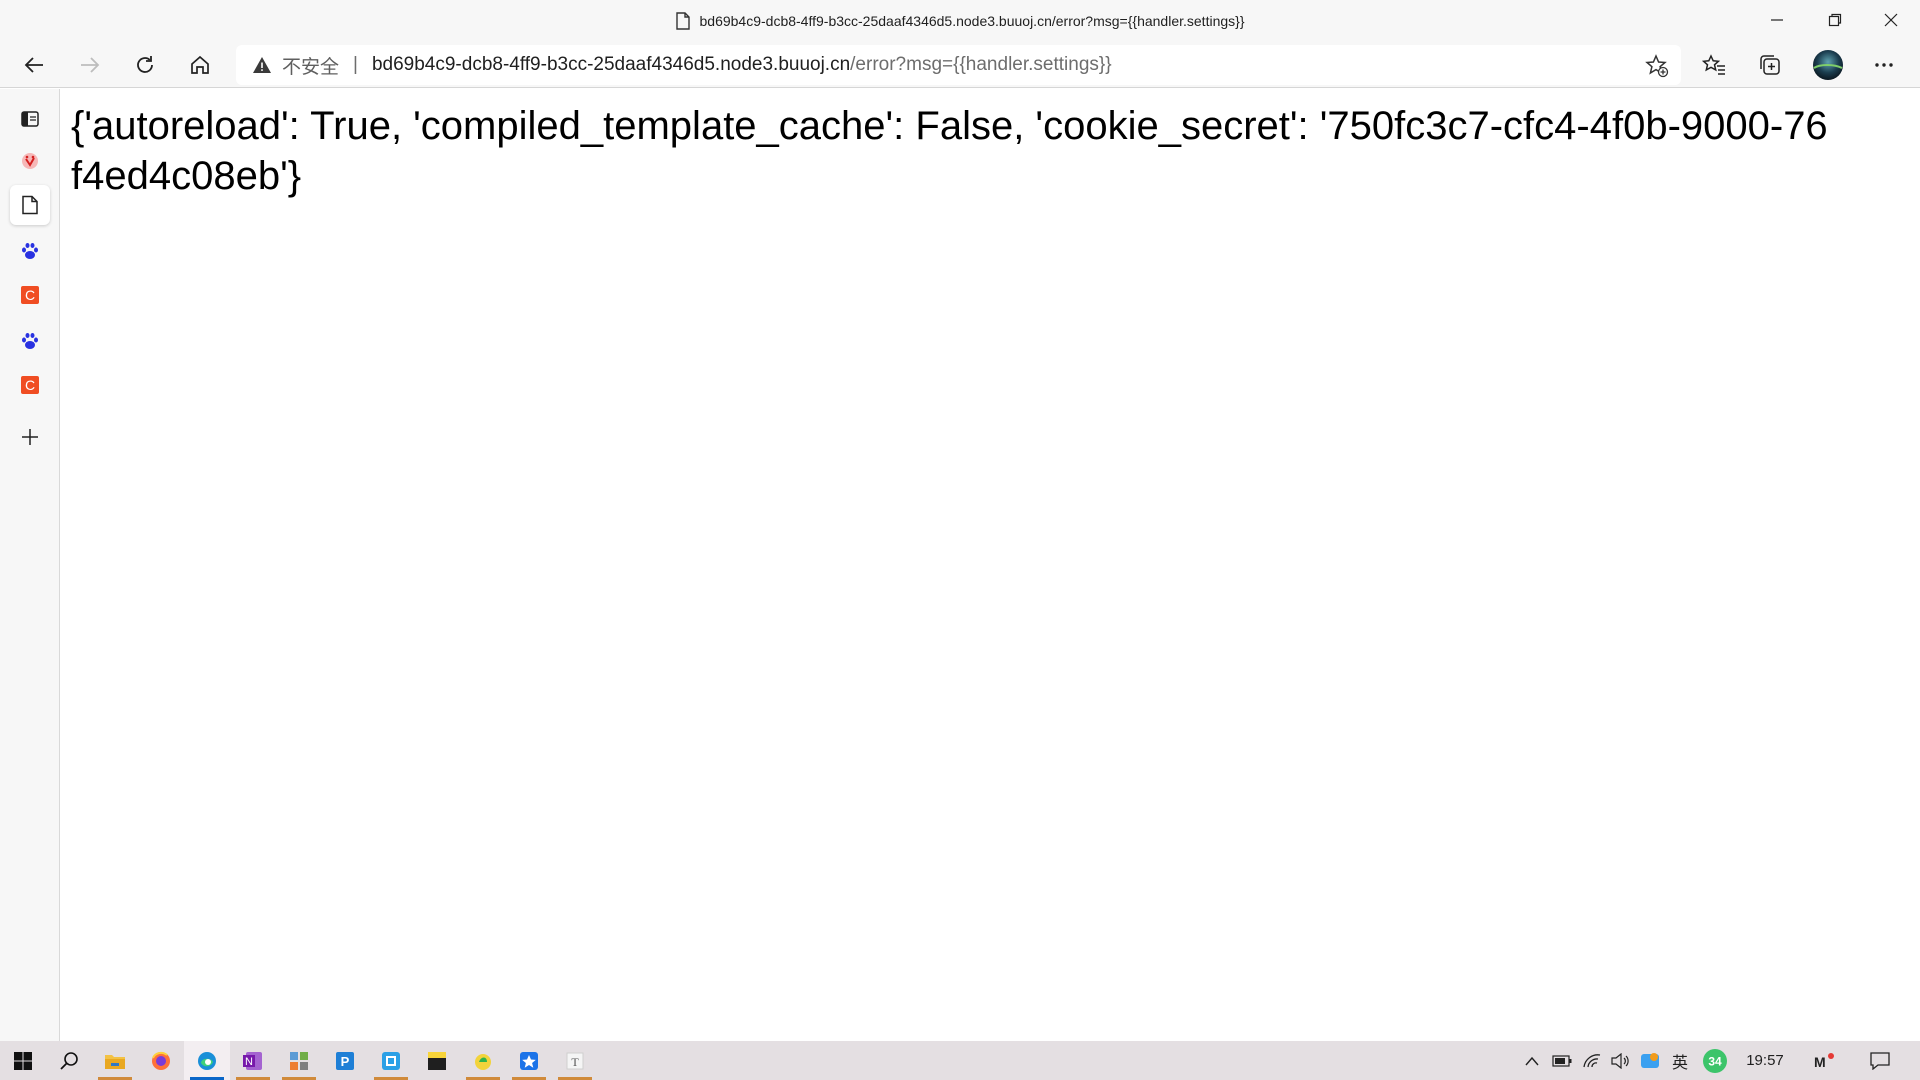 This screenshot has width=1920, height=1080. I want to click on home-button, so click(200, 65).